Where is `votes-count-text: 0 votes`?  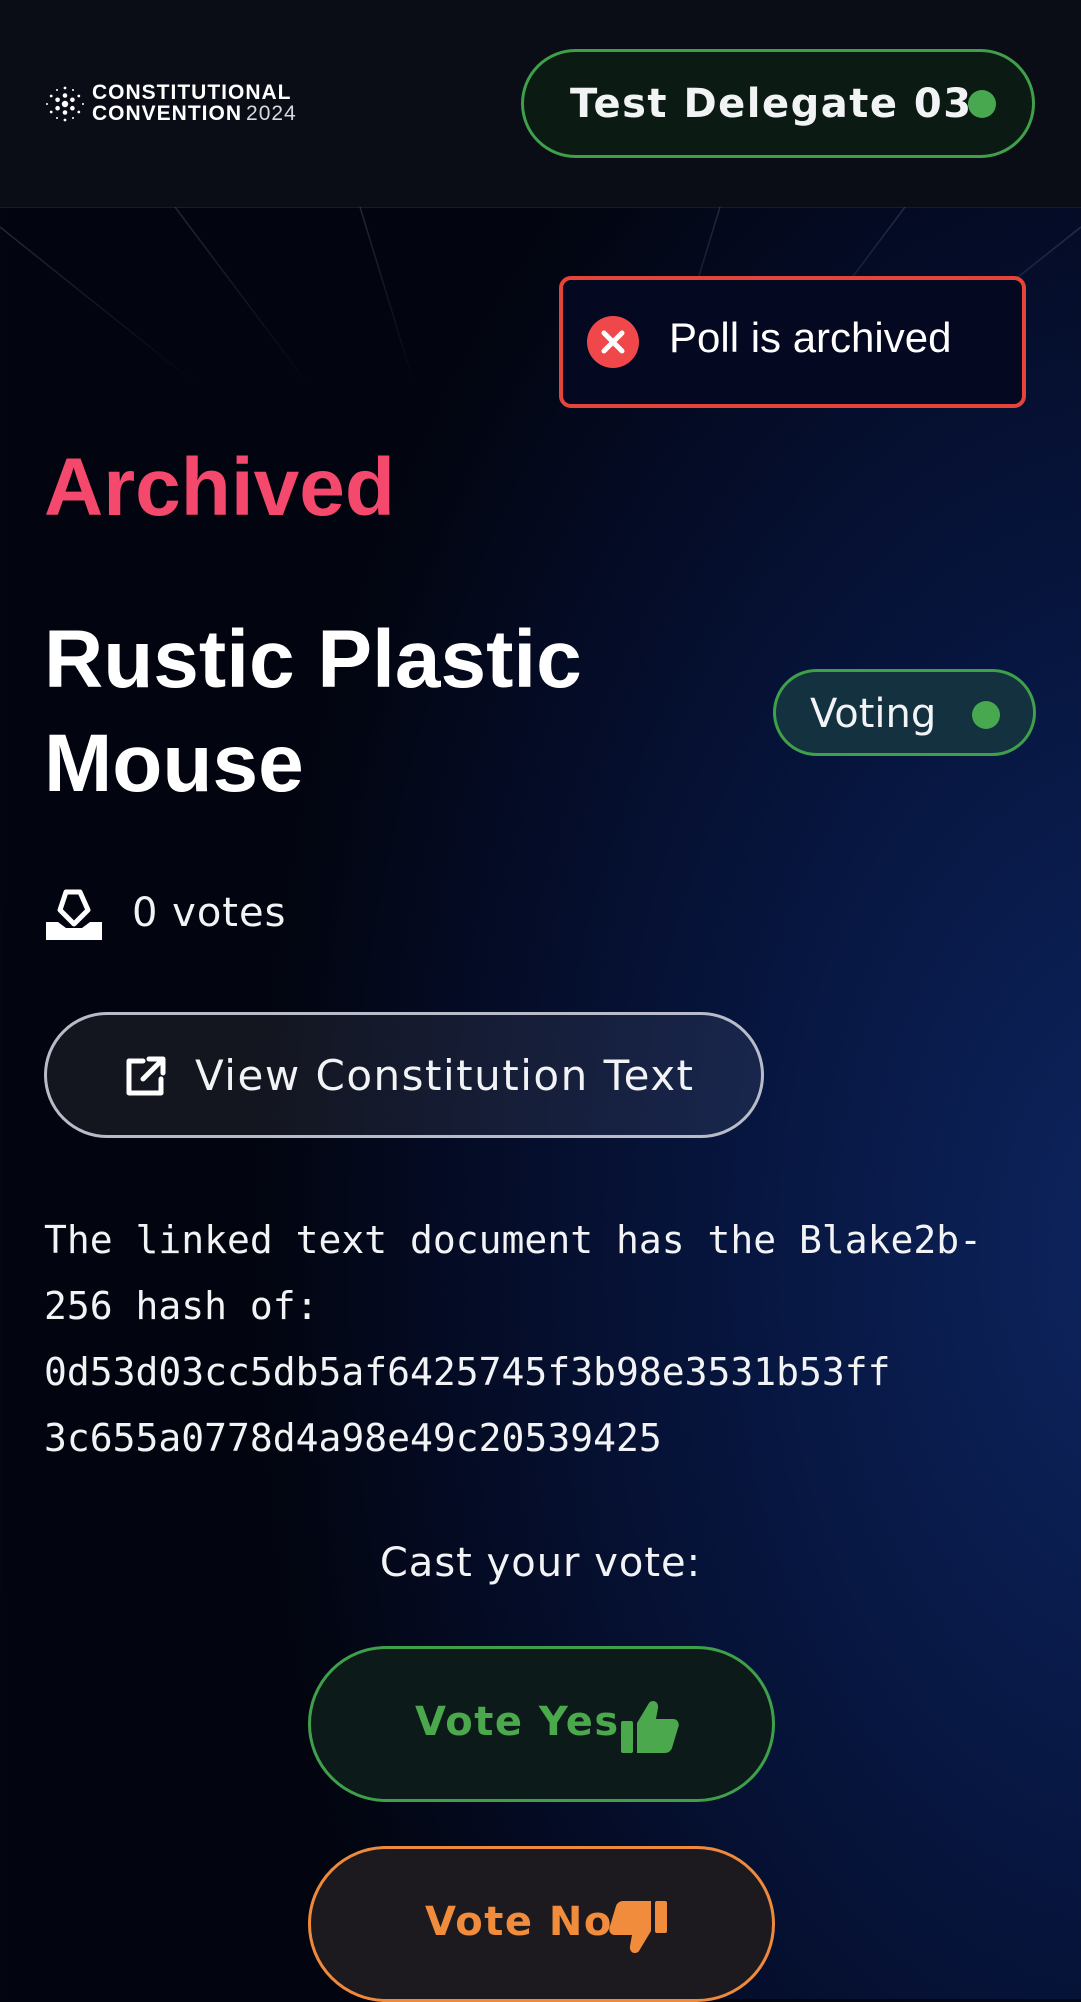 votes-count-text: 0 votes is located at coordinates (209, 913).